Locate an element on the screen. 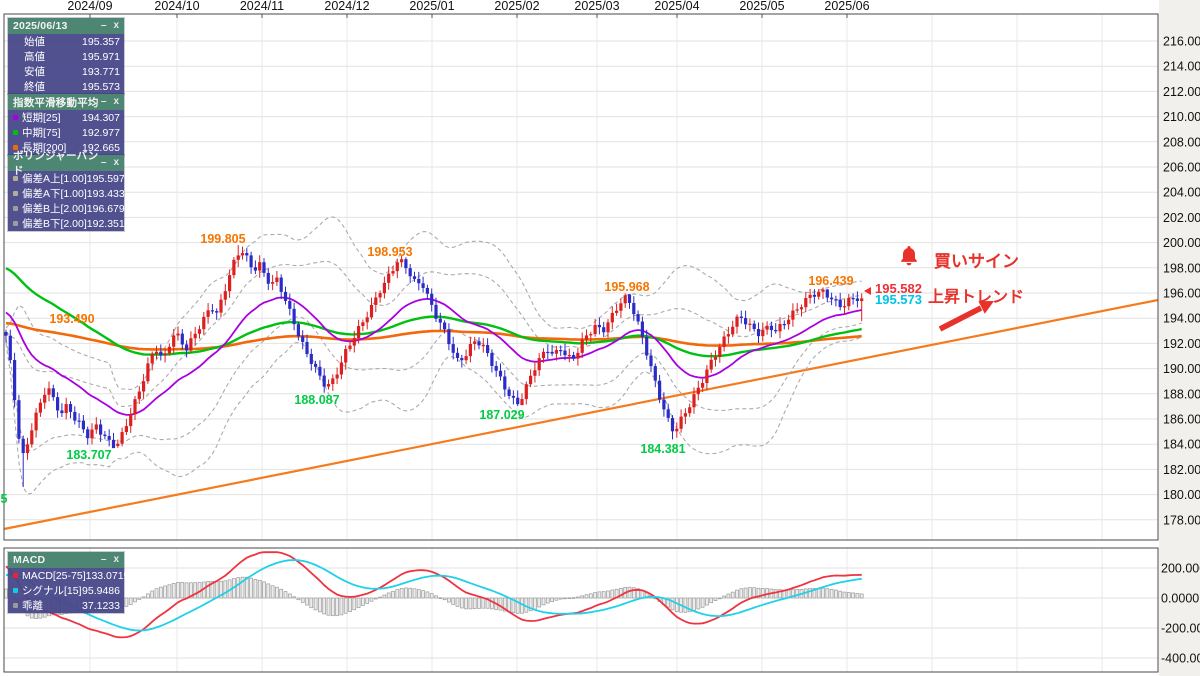 This screenshot has width=1200, height=676. row-label: 偏差A下[1.00] is located at coordinates (54, 194).